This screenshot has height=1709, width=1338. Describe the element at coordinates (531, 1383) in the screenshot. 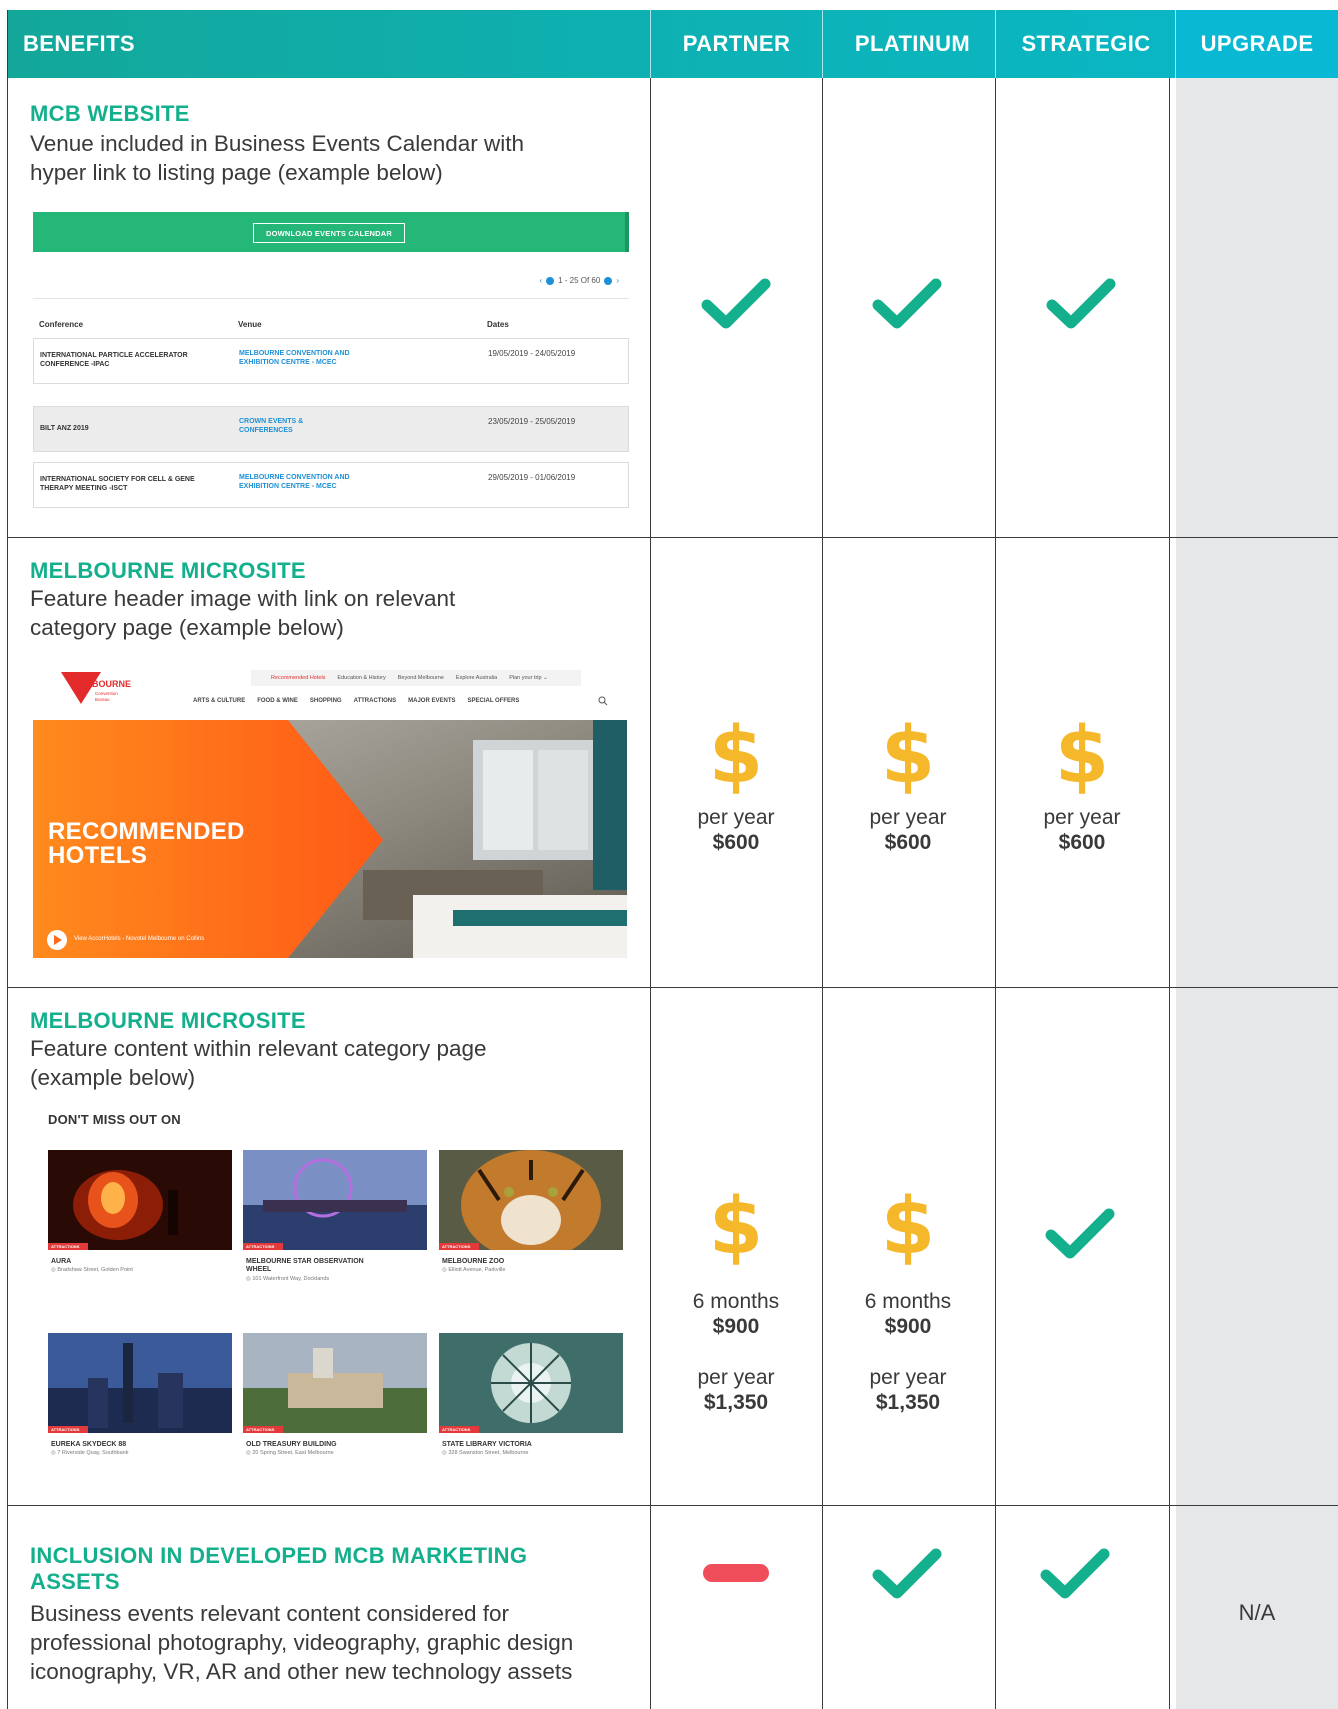

I see `state-library-image` at that location.